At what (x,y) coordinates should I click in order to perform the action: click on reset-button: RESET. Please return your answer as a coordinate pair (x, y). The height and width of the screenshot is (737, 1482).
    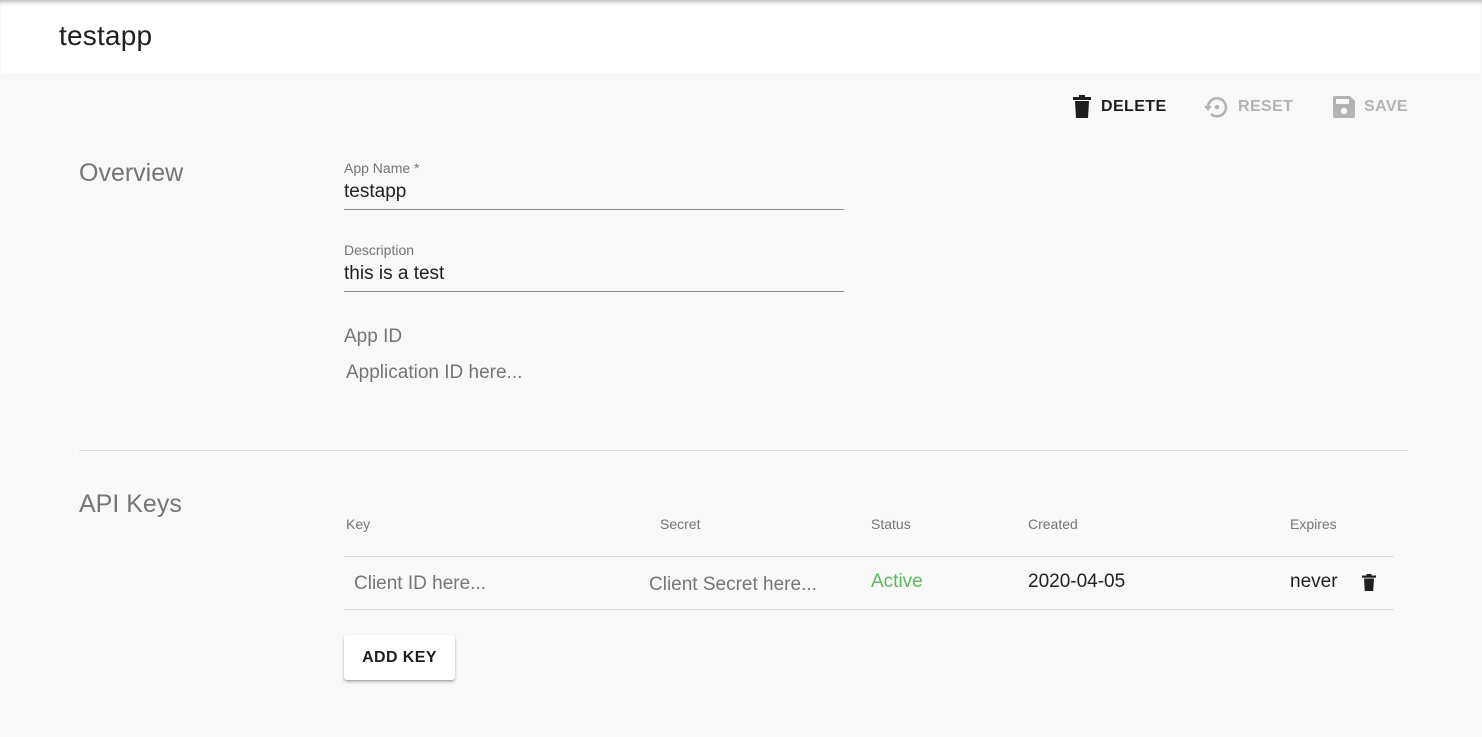
    Looking at the image, I should click on (1248, 107).